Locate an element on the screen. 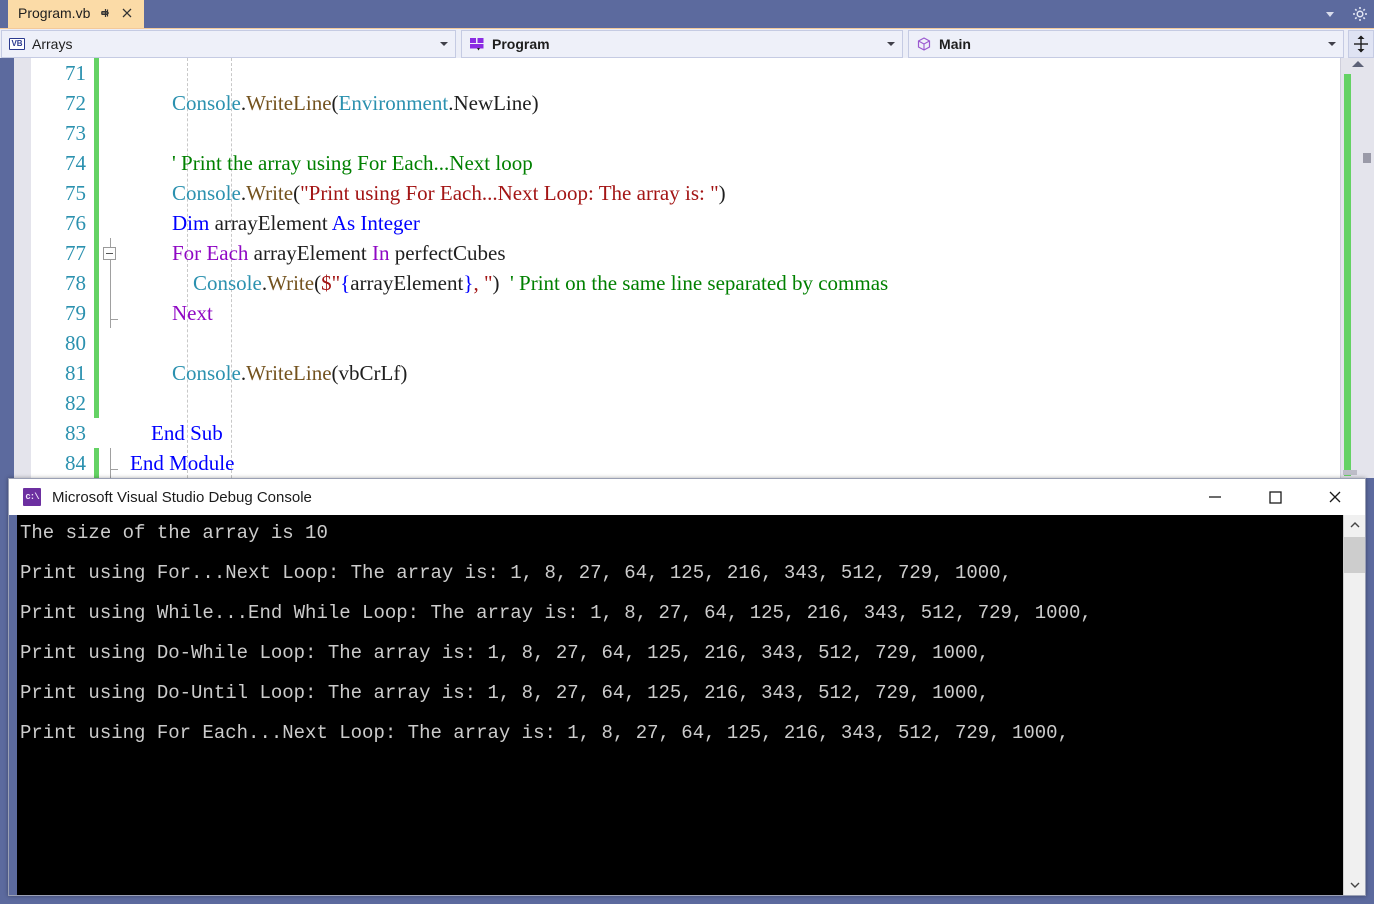 The height and width of the screenshot is (904, 1374). line-number: 83 is located at coordinates (75, 433).